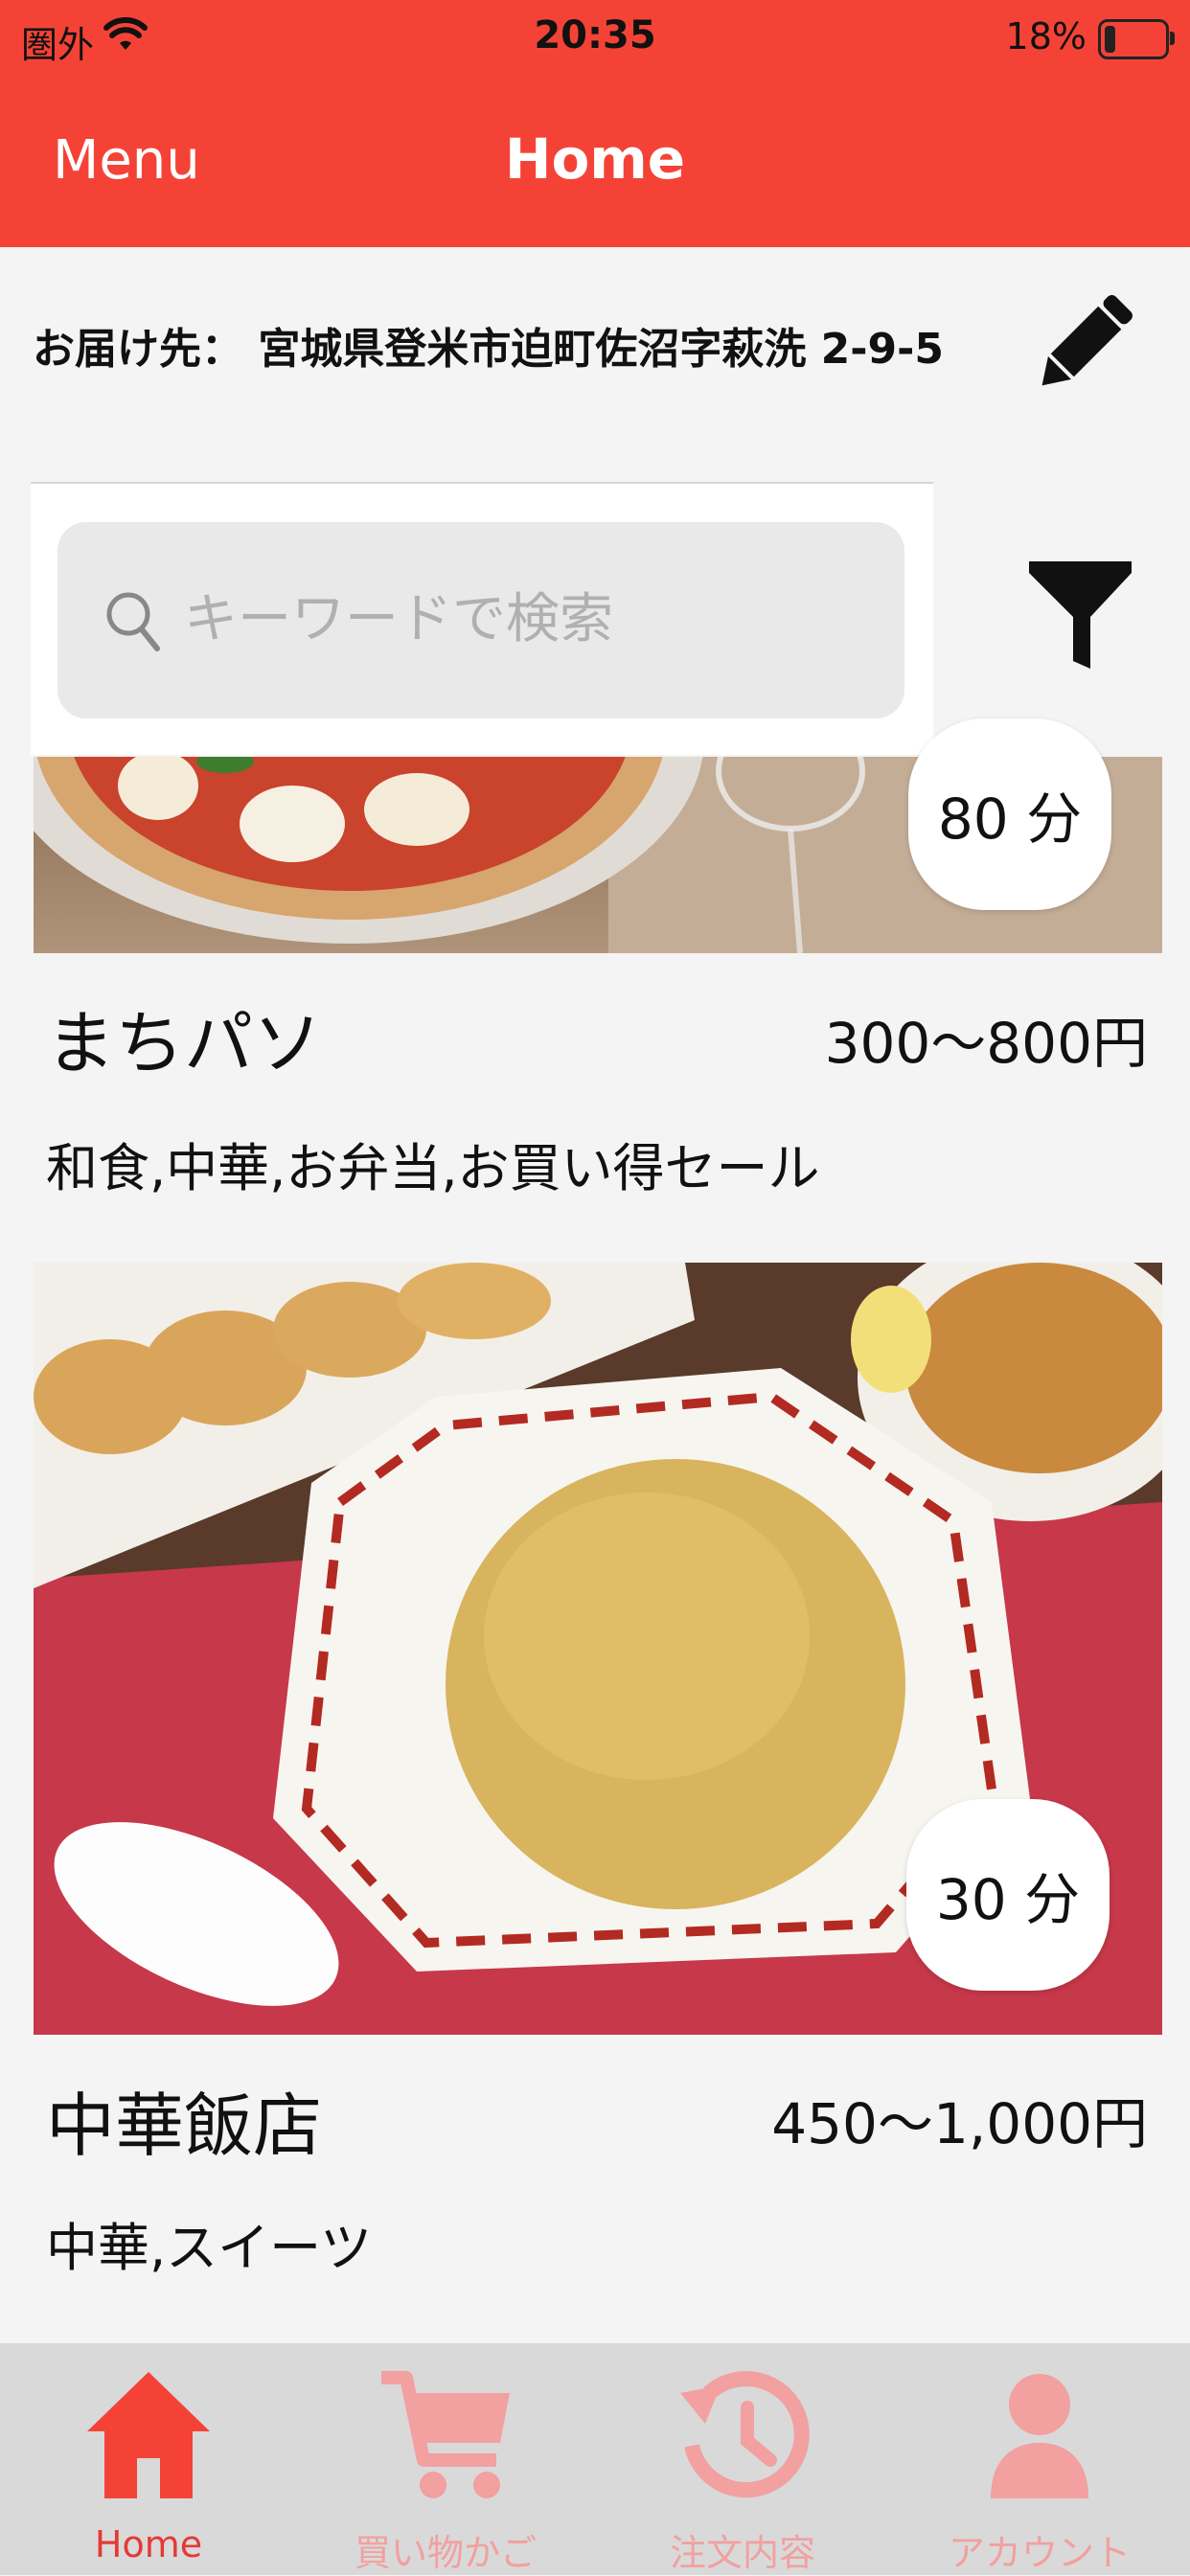  Describe the element at coordinates (1010, 814) in the screenshot. I see `delivery-time-badge: 80 分` at that location.